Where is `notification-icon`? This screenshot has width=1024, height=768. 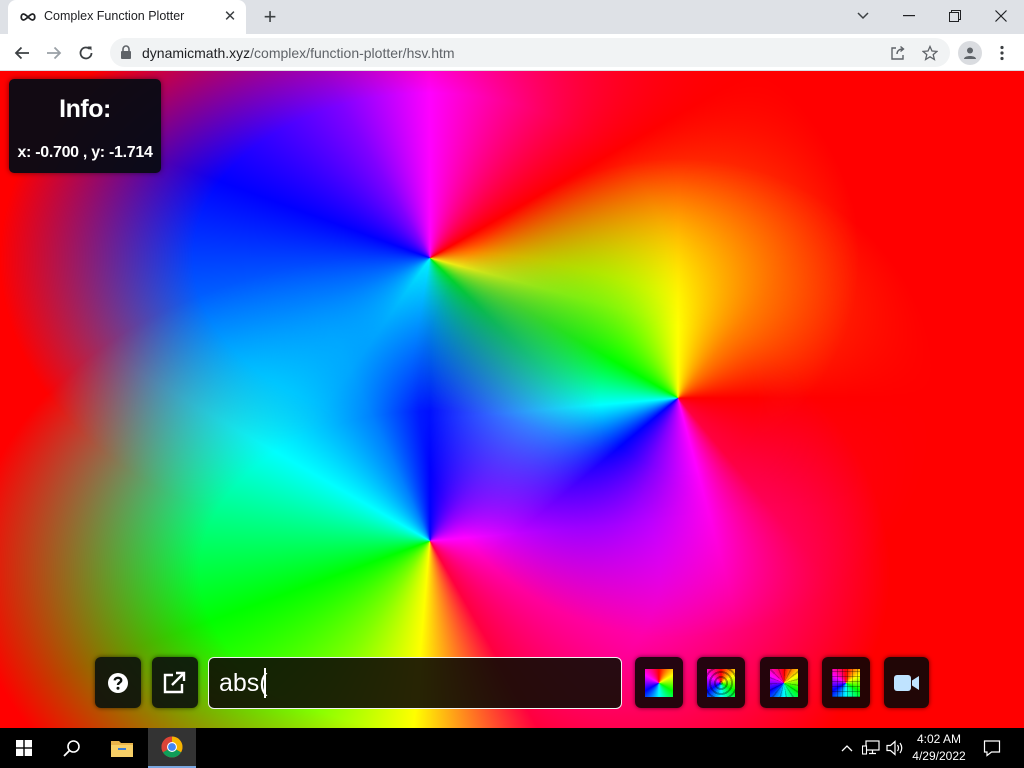
notification-icon is located at coordinates (992, 748).